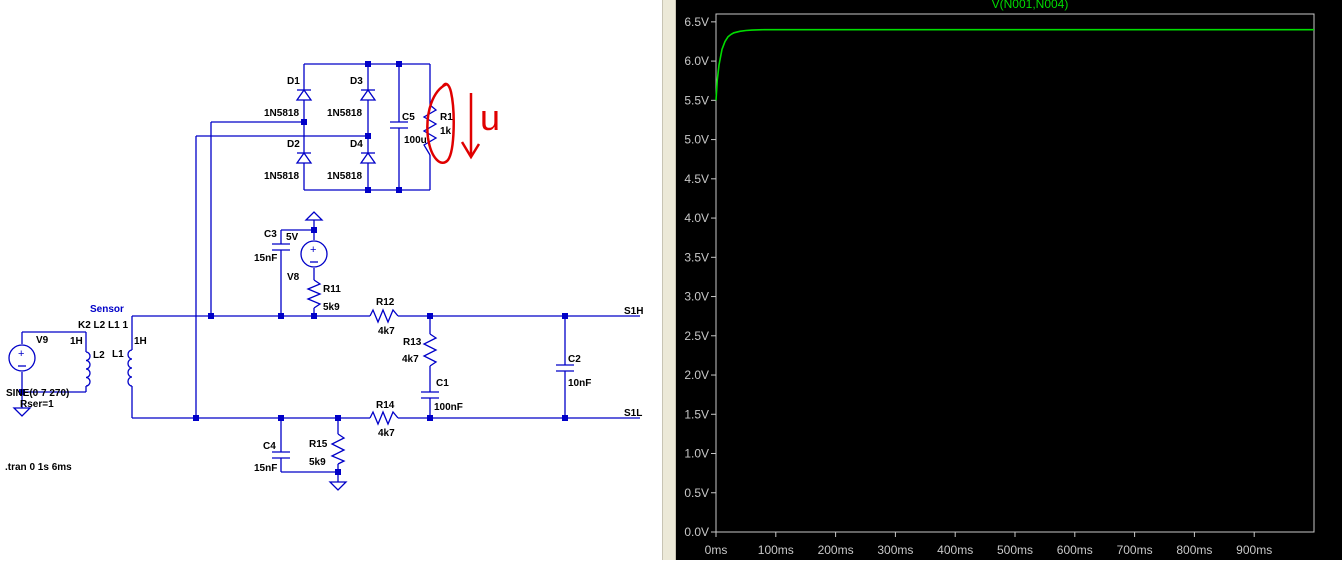 Image resolution: width=1342 pixels, height=565 pixels. What do you see at coordinates (265, 258) in the screenshot?
I see `c3-value: 15nF` at bounding box center [265, 258].